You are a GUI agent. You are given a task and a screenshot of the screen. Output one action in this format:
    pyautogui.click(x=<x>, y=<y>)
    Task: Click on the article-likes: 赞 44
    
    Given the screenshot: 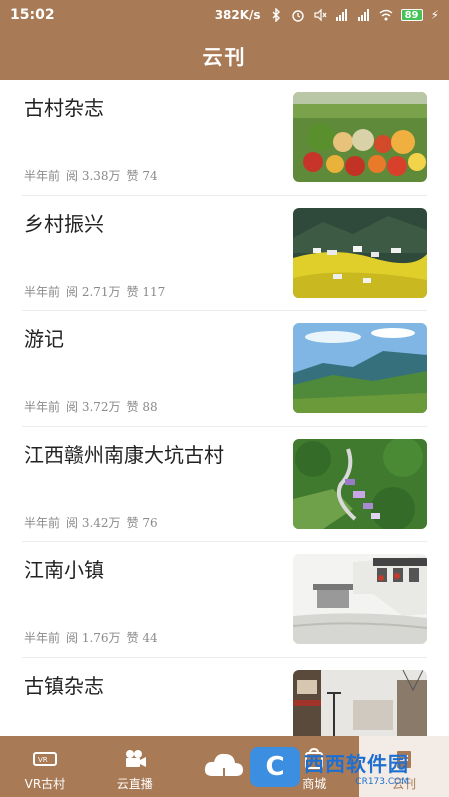 What is the action you would take?
    pyautogui.click(x=142, y=638)
    